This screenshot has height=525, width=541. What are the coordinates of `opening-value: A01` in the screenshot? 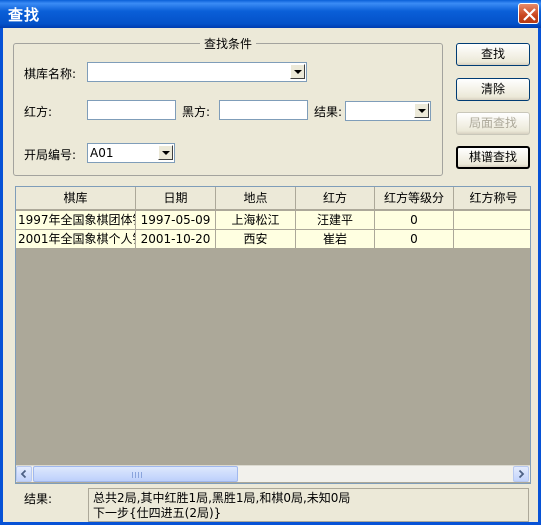 It's located at (102, 153).